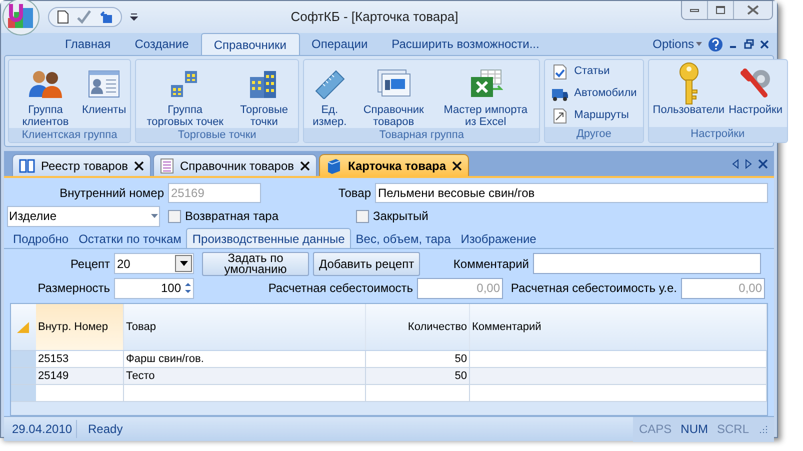  Describe the element at coordinates (571, 193) in the screenshot. I see `product-field: Пельмени весовые свин/гов` at that location.